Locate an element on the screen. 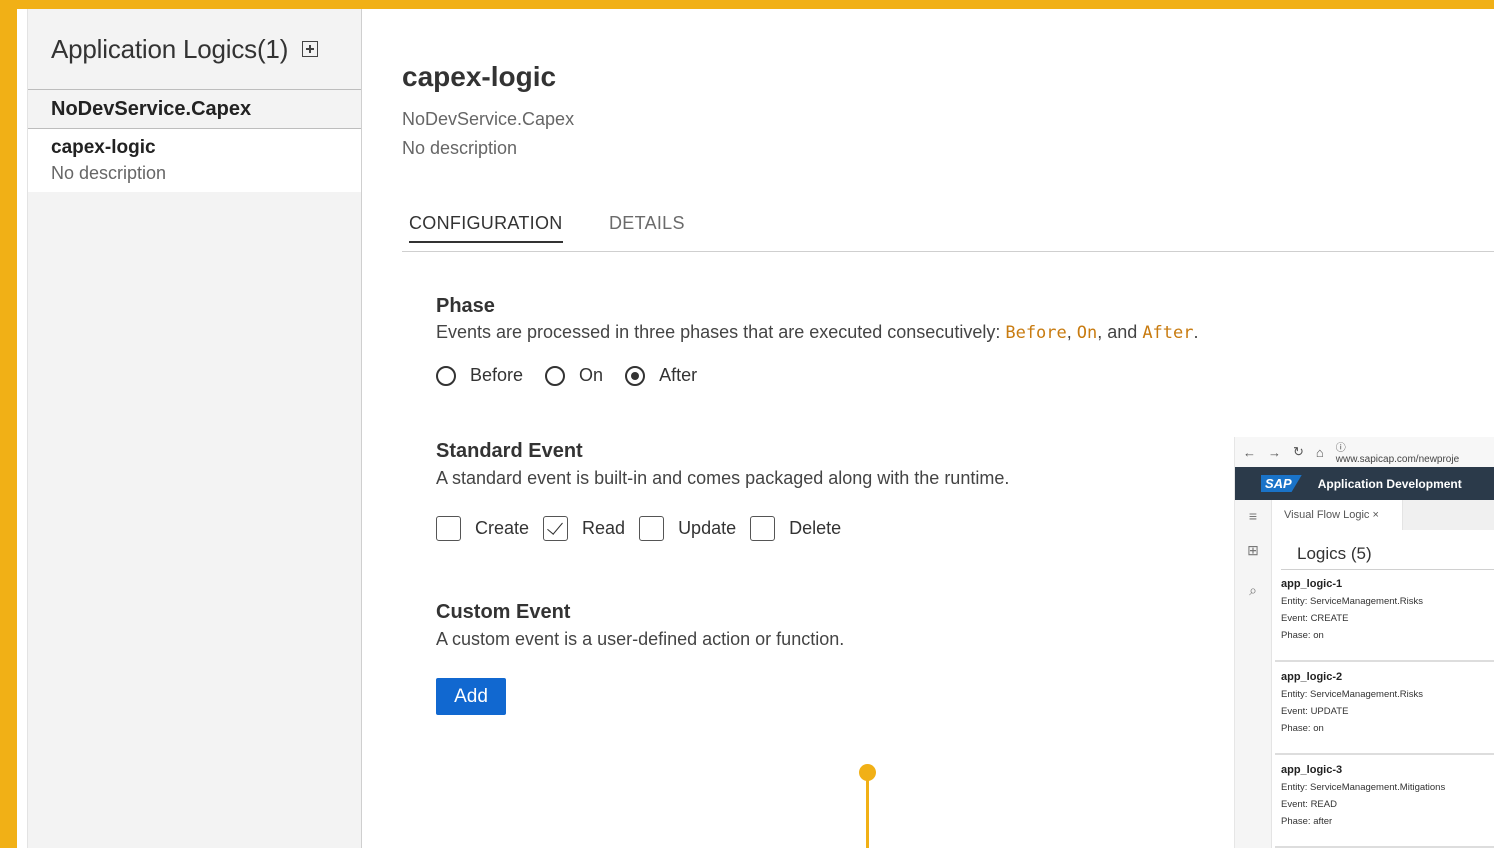  callout-dot is located at coordinates (867, 772).